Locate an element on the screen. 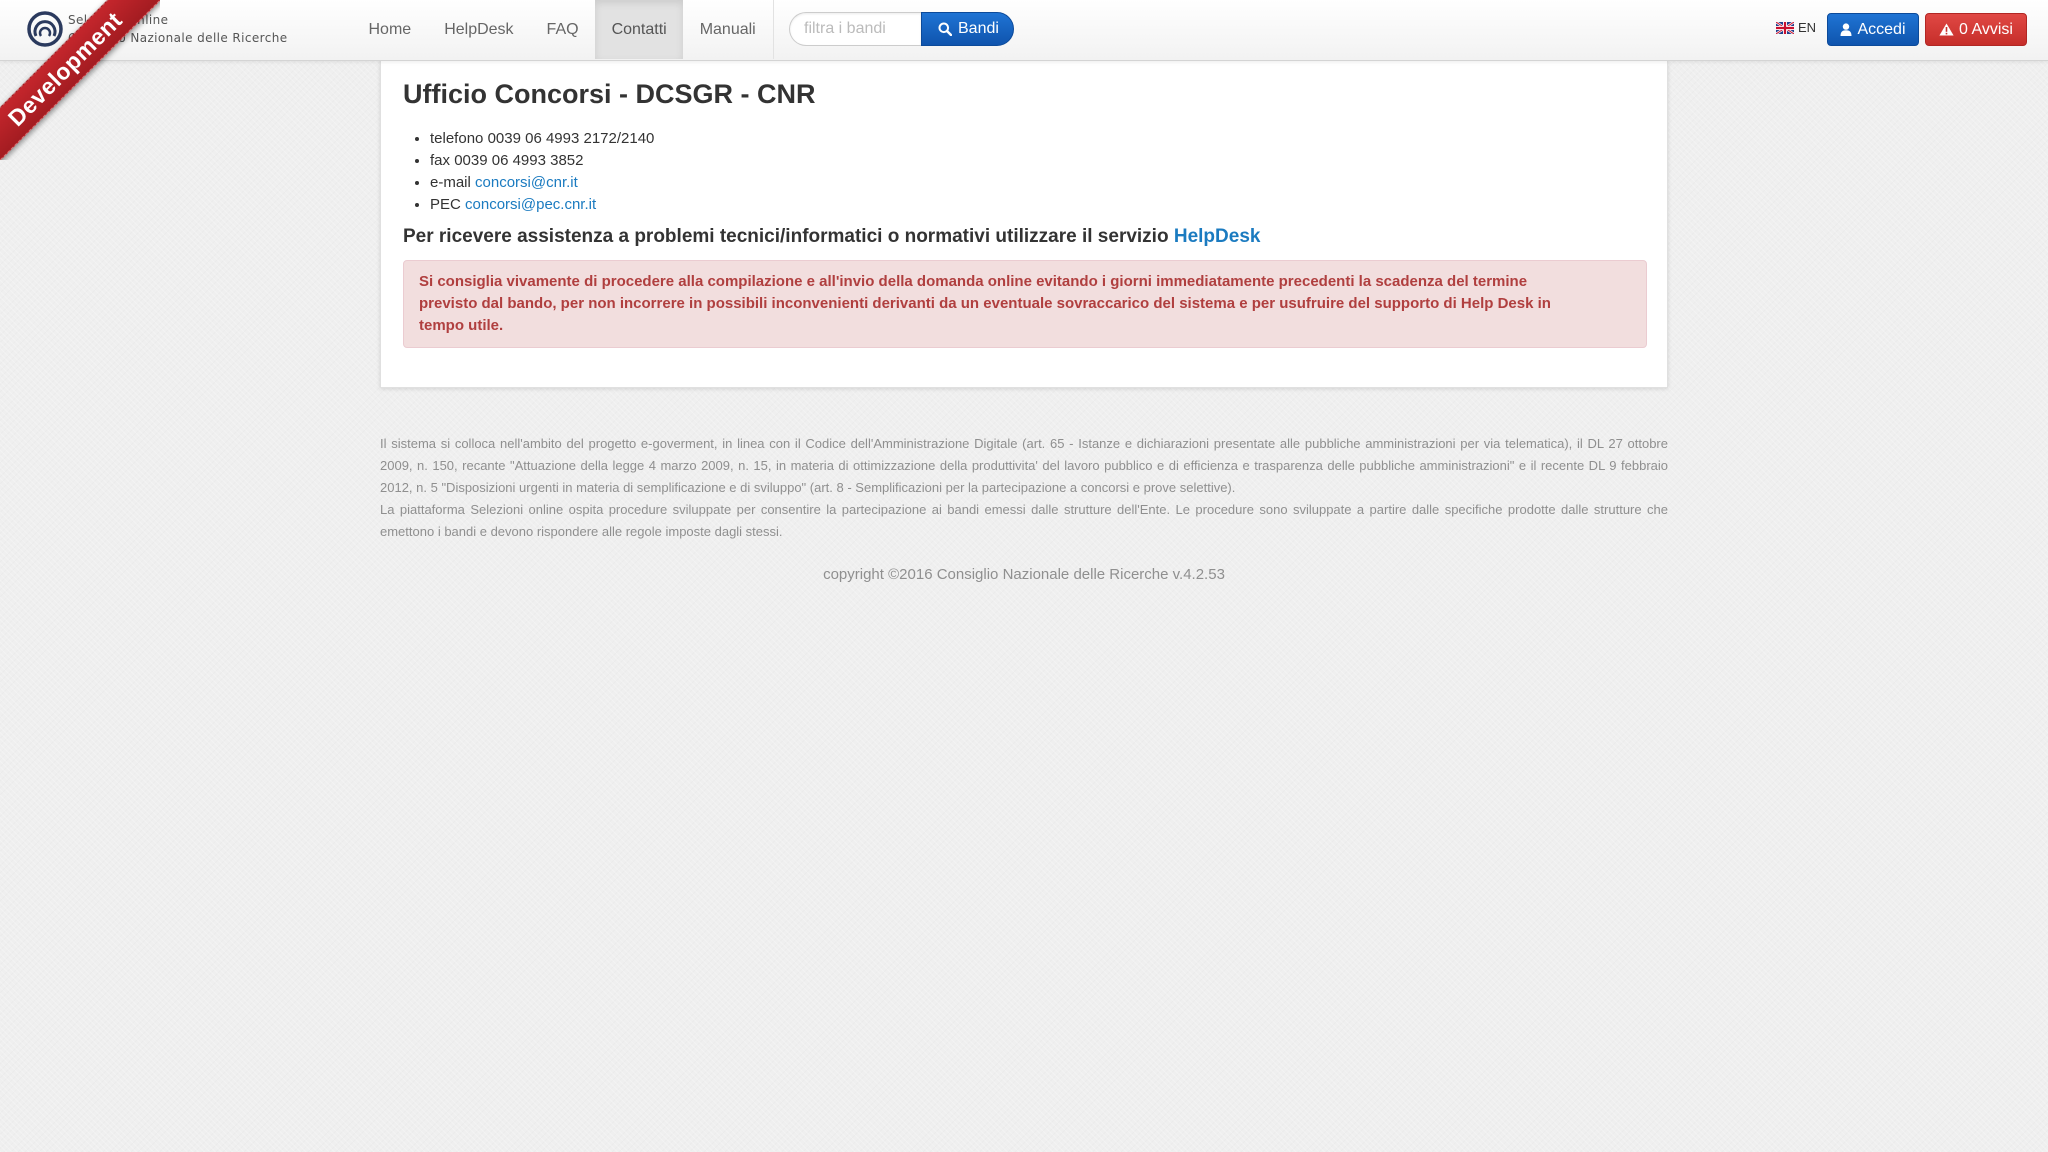 The width and height of the screenshot is (2048, 1152). list-item-pec: PEC concorsi@pec.cnr.it is located at coordinates (542, 205).